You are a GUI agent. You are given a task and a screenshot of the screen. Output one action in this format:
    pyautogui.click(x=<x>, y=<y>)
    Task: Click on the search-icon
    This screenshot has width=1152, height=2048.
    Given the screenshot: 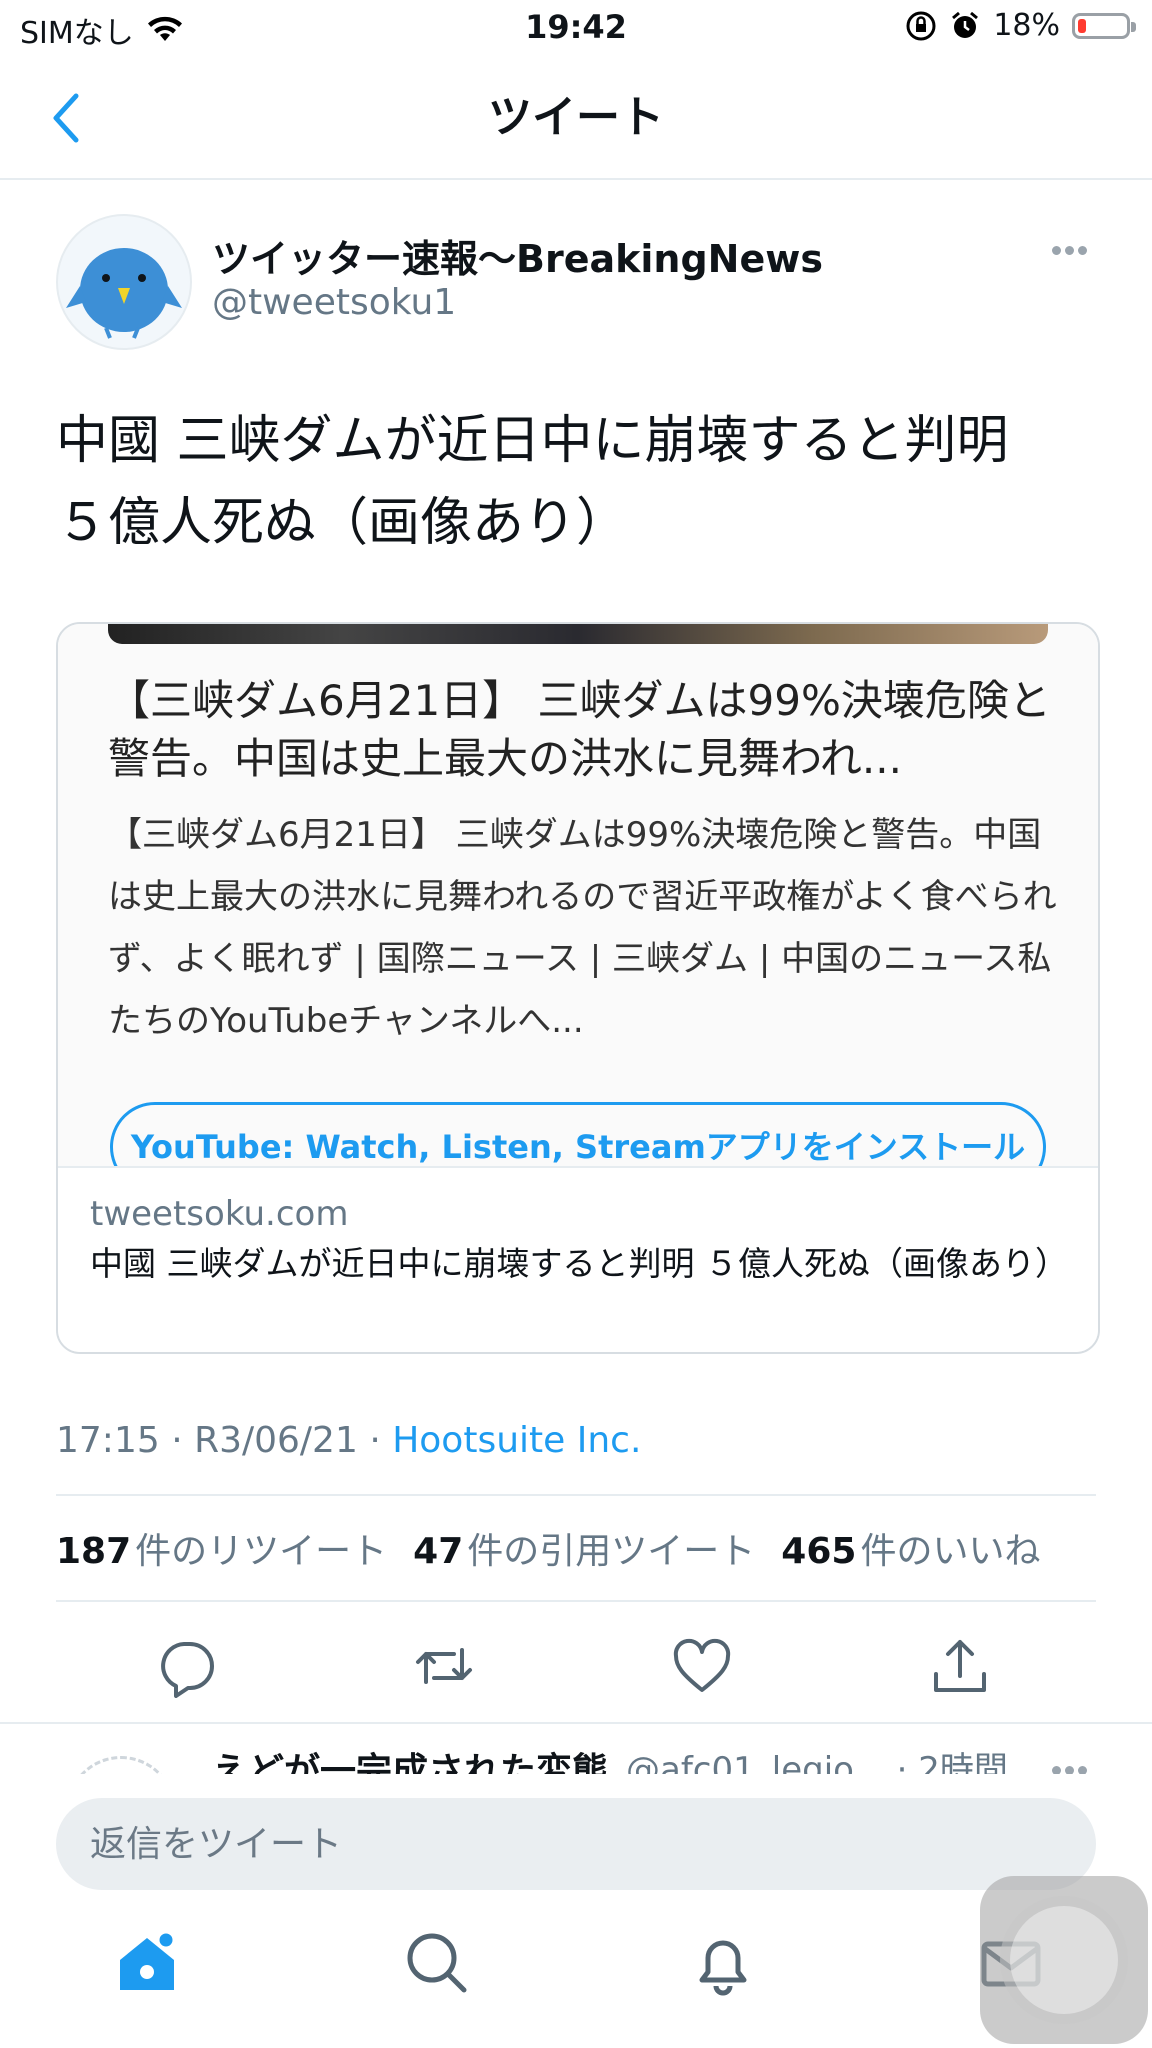 What is the action you would take?
    pyautogui.click(x=437, y=1963)
    